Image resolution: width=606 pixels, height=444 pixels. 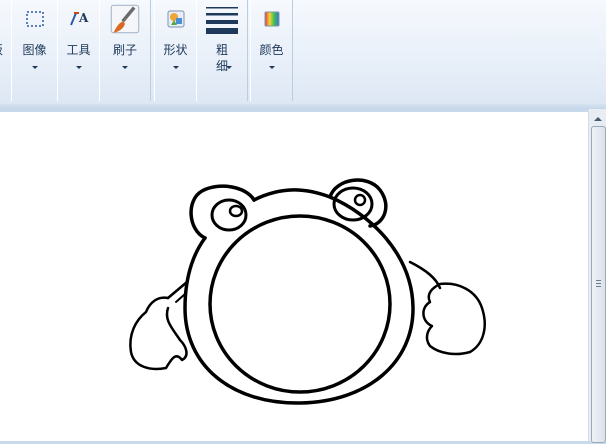 What do you see at coordinates (229, 67) in the screenshot?
I see `size-dropdown-arrow` at bounding box center [229, 67].